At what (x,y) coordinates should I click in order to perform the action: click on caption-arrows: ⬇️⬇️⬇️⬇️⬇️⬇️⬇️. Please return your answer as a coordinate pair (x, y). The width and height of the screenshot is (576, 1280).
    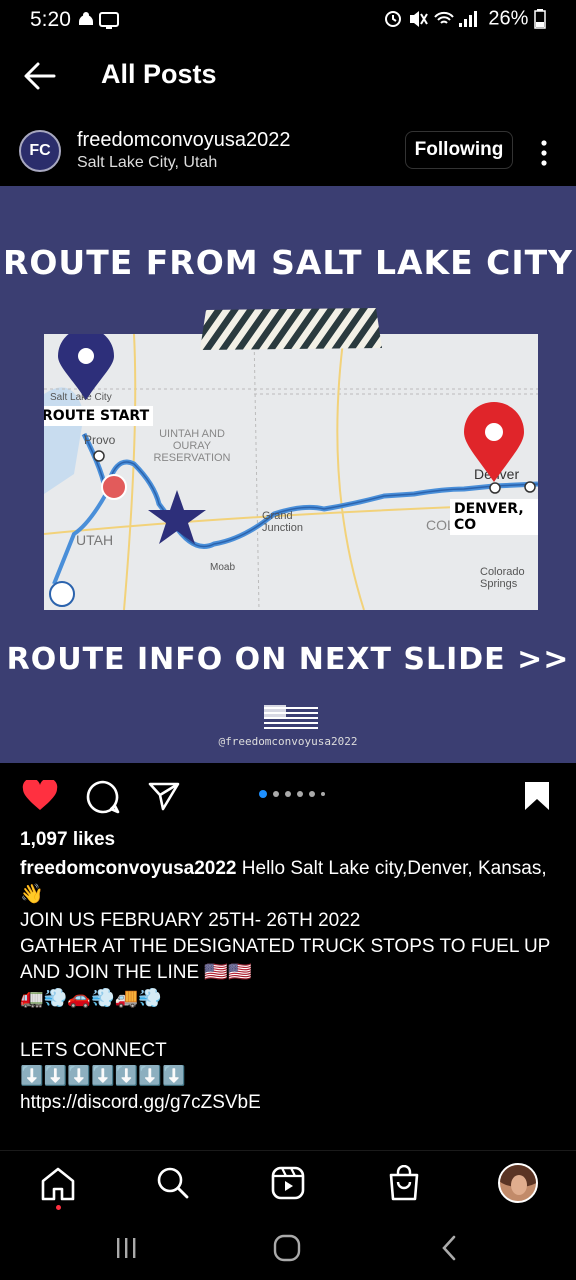
    Looking at the image, I should click on (103, 1076).